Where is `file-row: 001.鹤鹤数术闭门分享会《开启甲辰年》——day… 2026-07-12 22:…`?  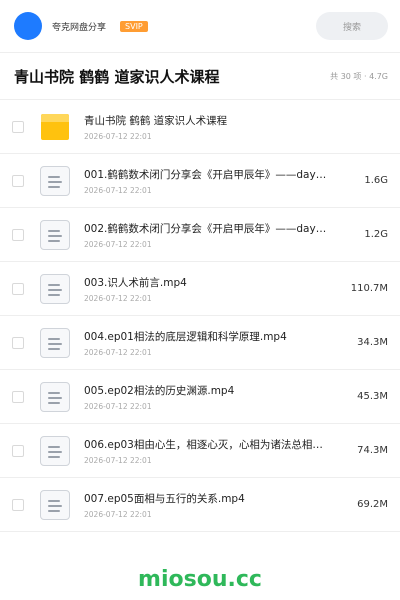
file-row: 001.鹤鹤数术闭门分享会《开启甲辰年》——day… 2026-07-12 22:… is located at coordinates (200, 181).